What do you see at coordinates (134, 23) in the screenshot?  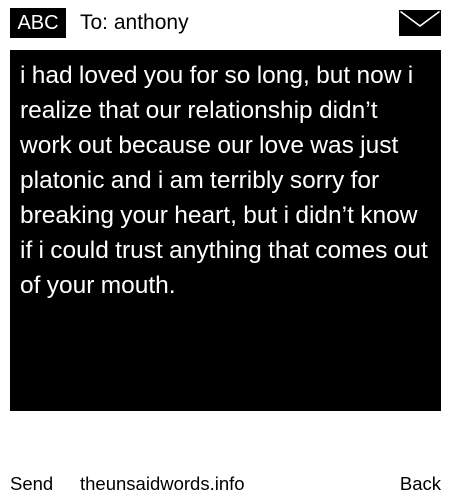 I see `recipient-field: To: anthony` at bounding box center [134, 23].